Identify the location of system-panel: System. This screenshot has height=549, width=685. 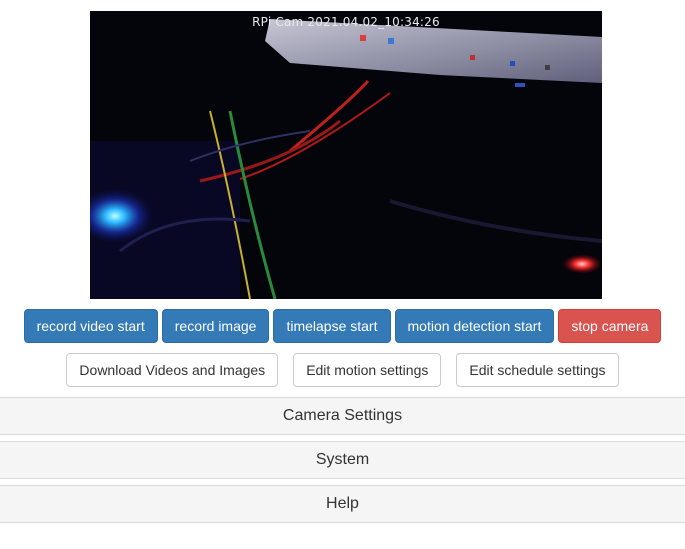
(342, 460).